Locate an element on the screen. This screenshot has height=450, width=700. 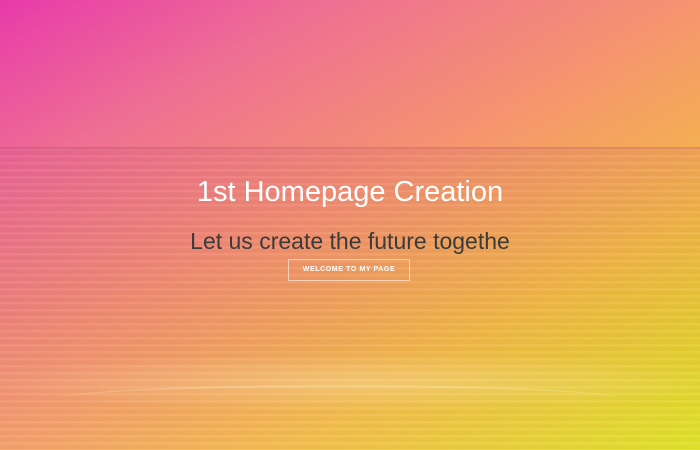
welcome-button: WELCOME TO MY PAGE is located at coordinates (349, 270).